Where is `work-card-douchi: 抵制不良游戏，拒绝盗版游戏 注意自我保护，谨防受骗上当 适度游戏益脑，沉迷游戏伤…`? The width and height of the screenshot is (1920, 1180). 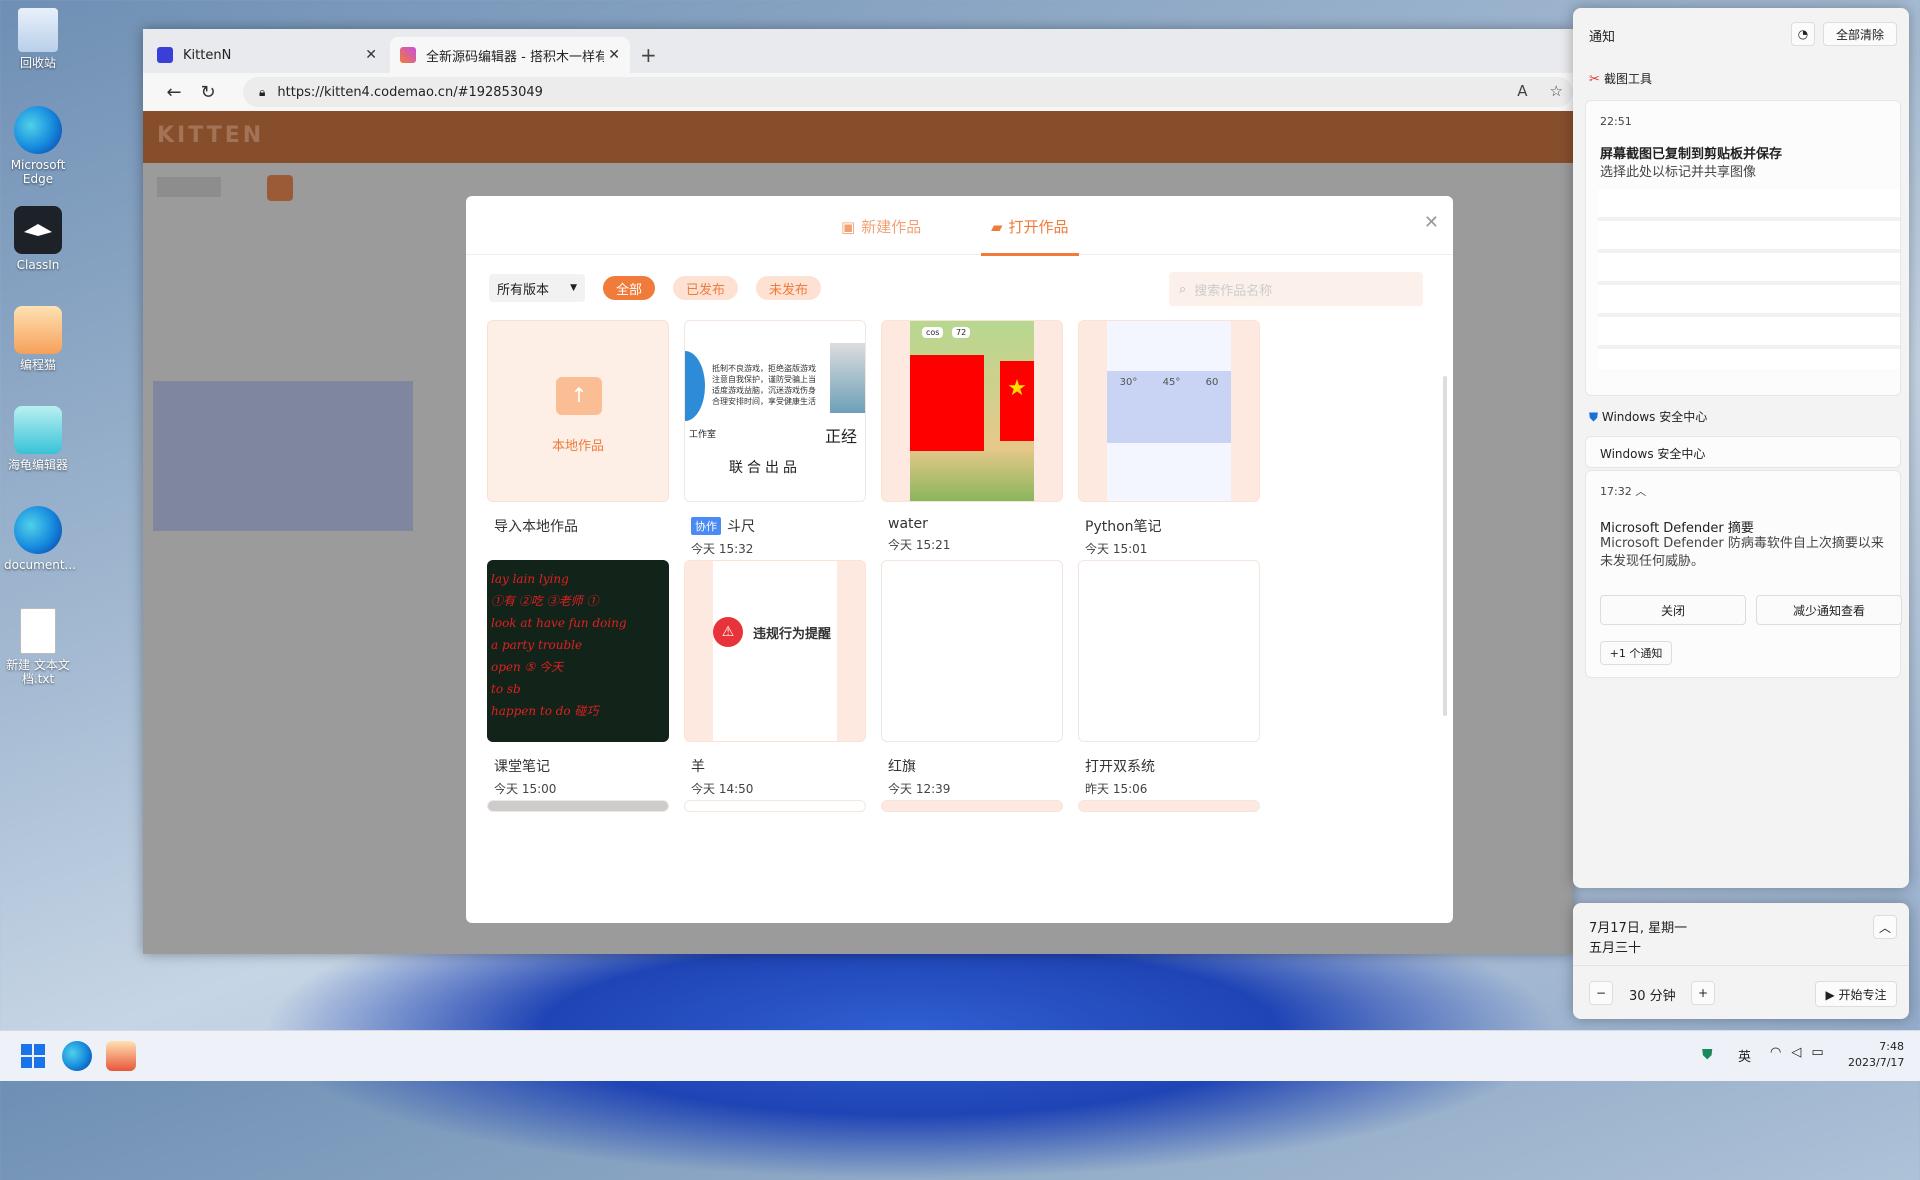 work-card-douchi: 抵制不良游戏，拒绝盗版游戏 注意自我保护，谨防受骗上当 适度游戏益脑，沉迷游戏伤… is located at coordinates (775, 438).